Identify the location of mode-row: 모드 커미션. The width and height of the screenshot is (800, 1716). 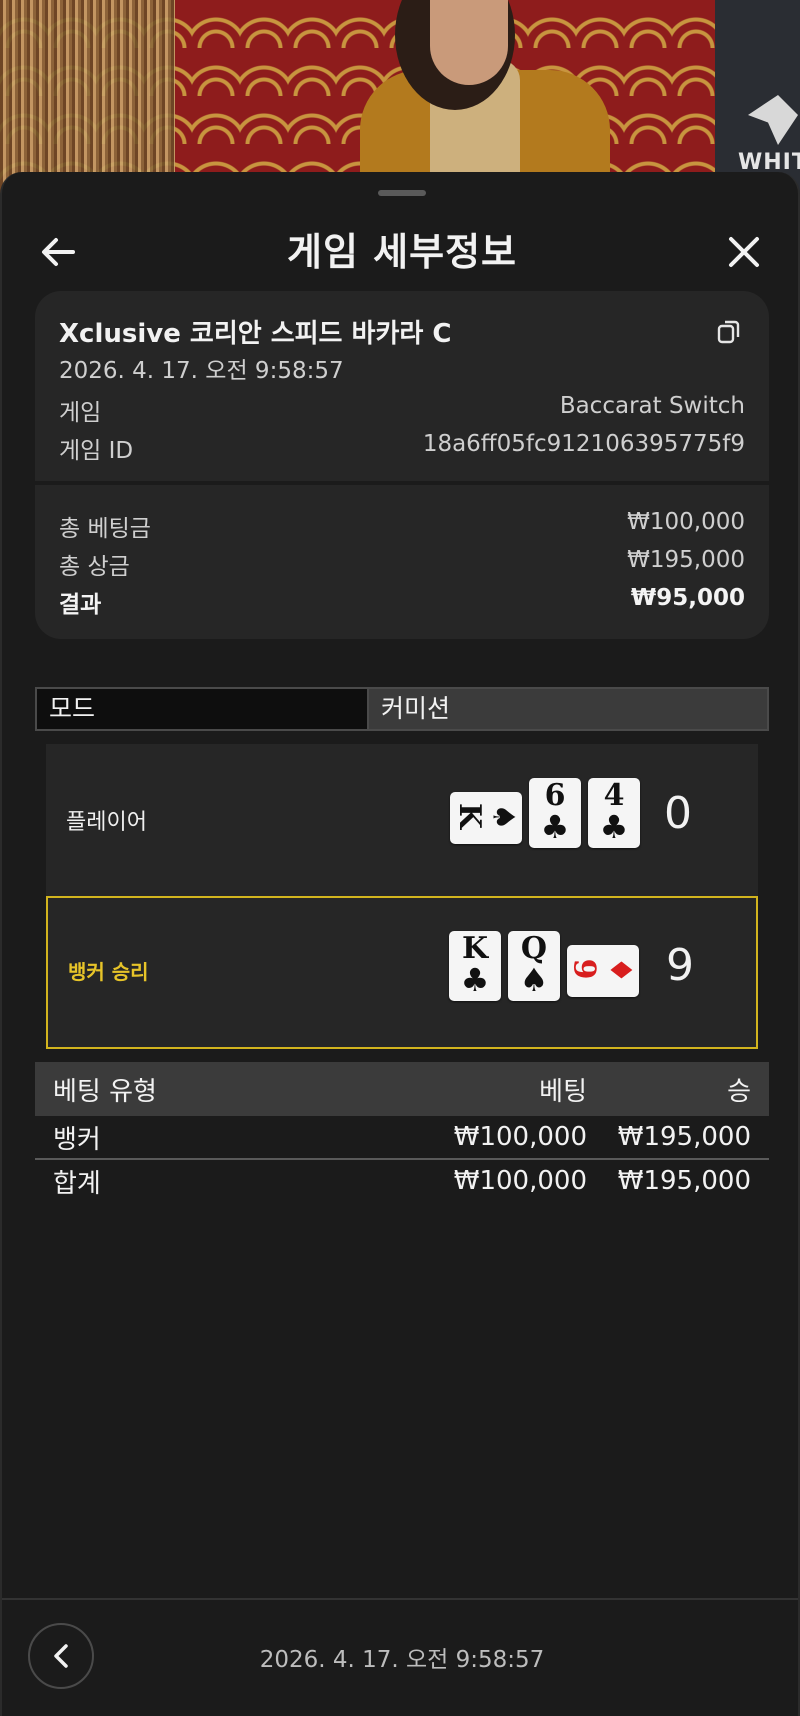
(402, 709).